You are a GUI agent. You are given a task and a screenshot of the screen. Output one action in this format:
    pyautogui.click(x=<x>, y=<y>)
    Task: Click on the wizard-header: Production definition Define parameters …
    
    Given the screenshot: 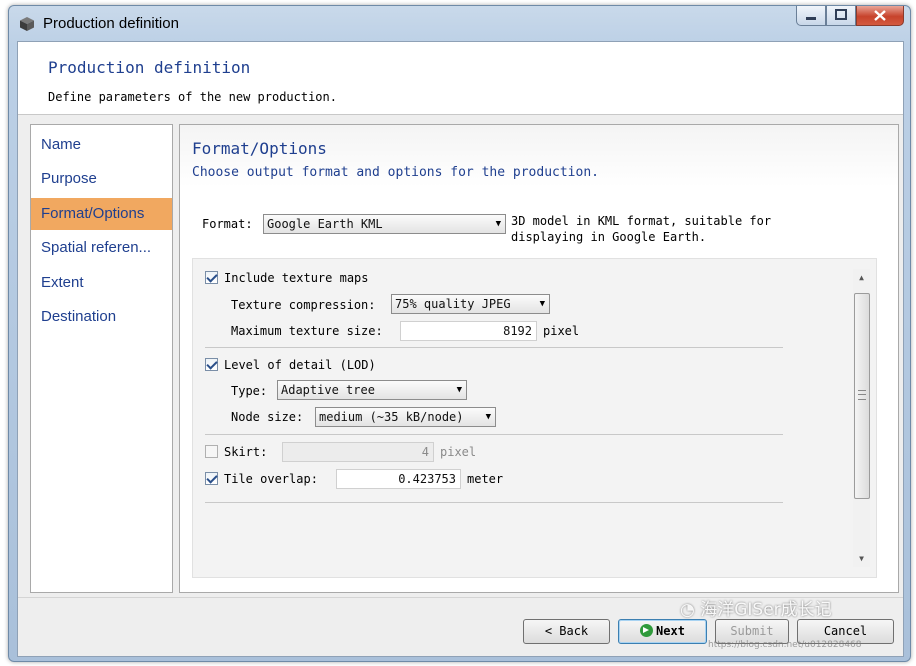 What is the action you would take?
    pyautogui.click(x=460, y=78)
    